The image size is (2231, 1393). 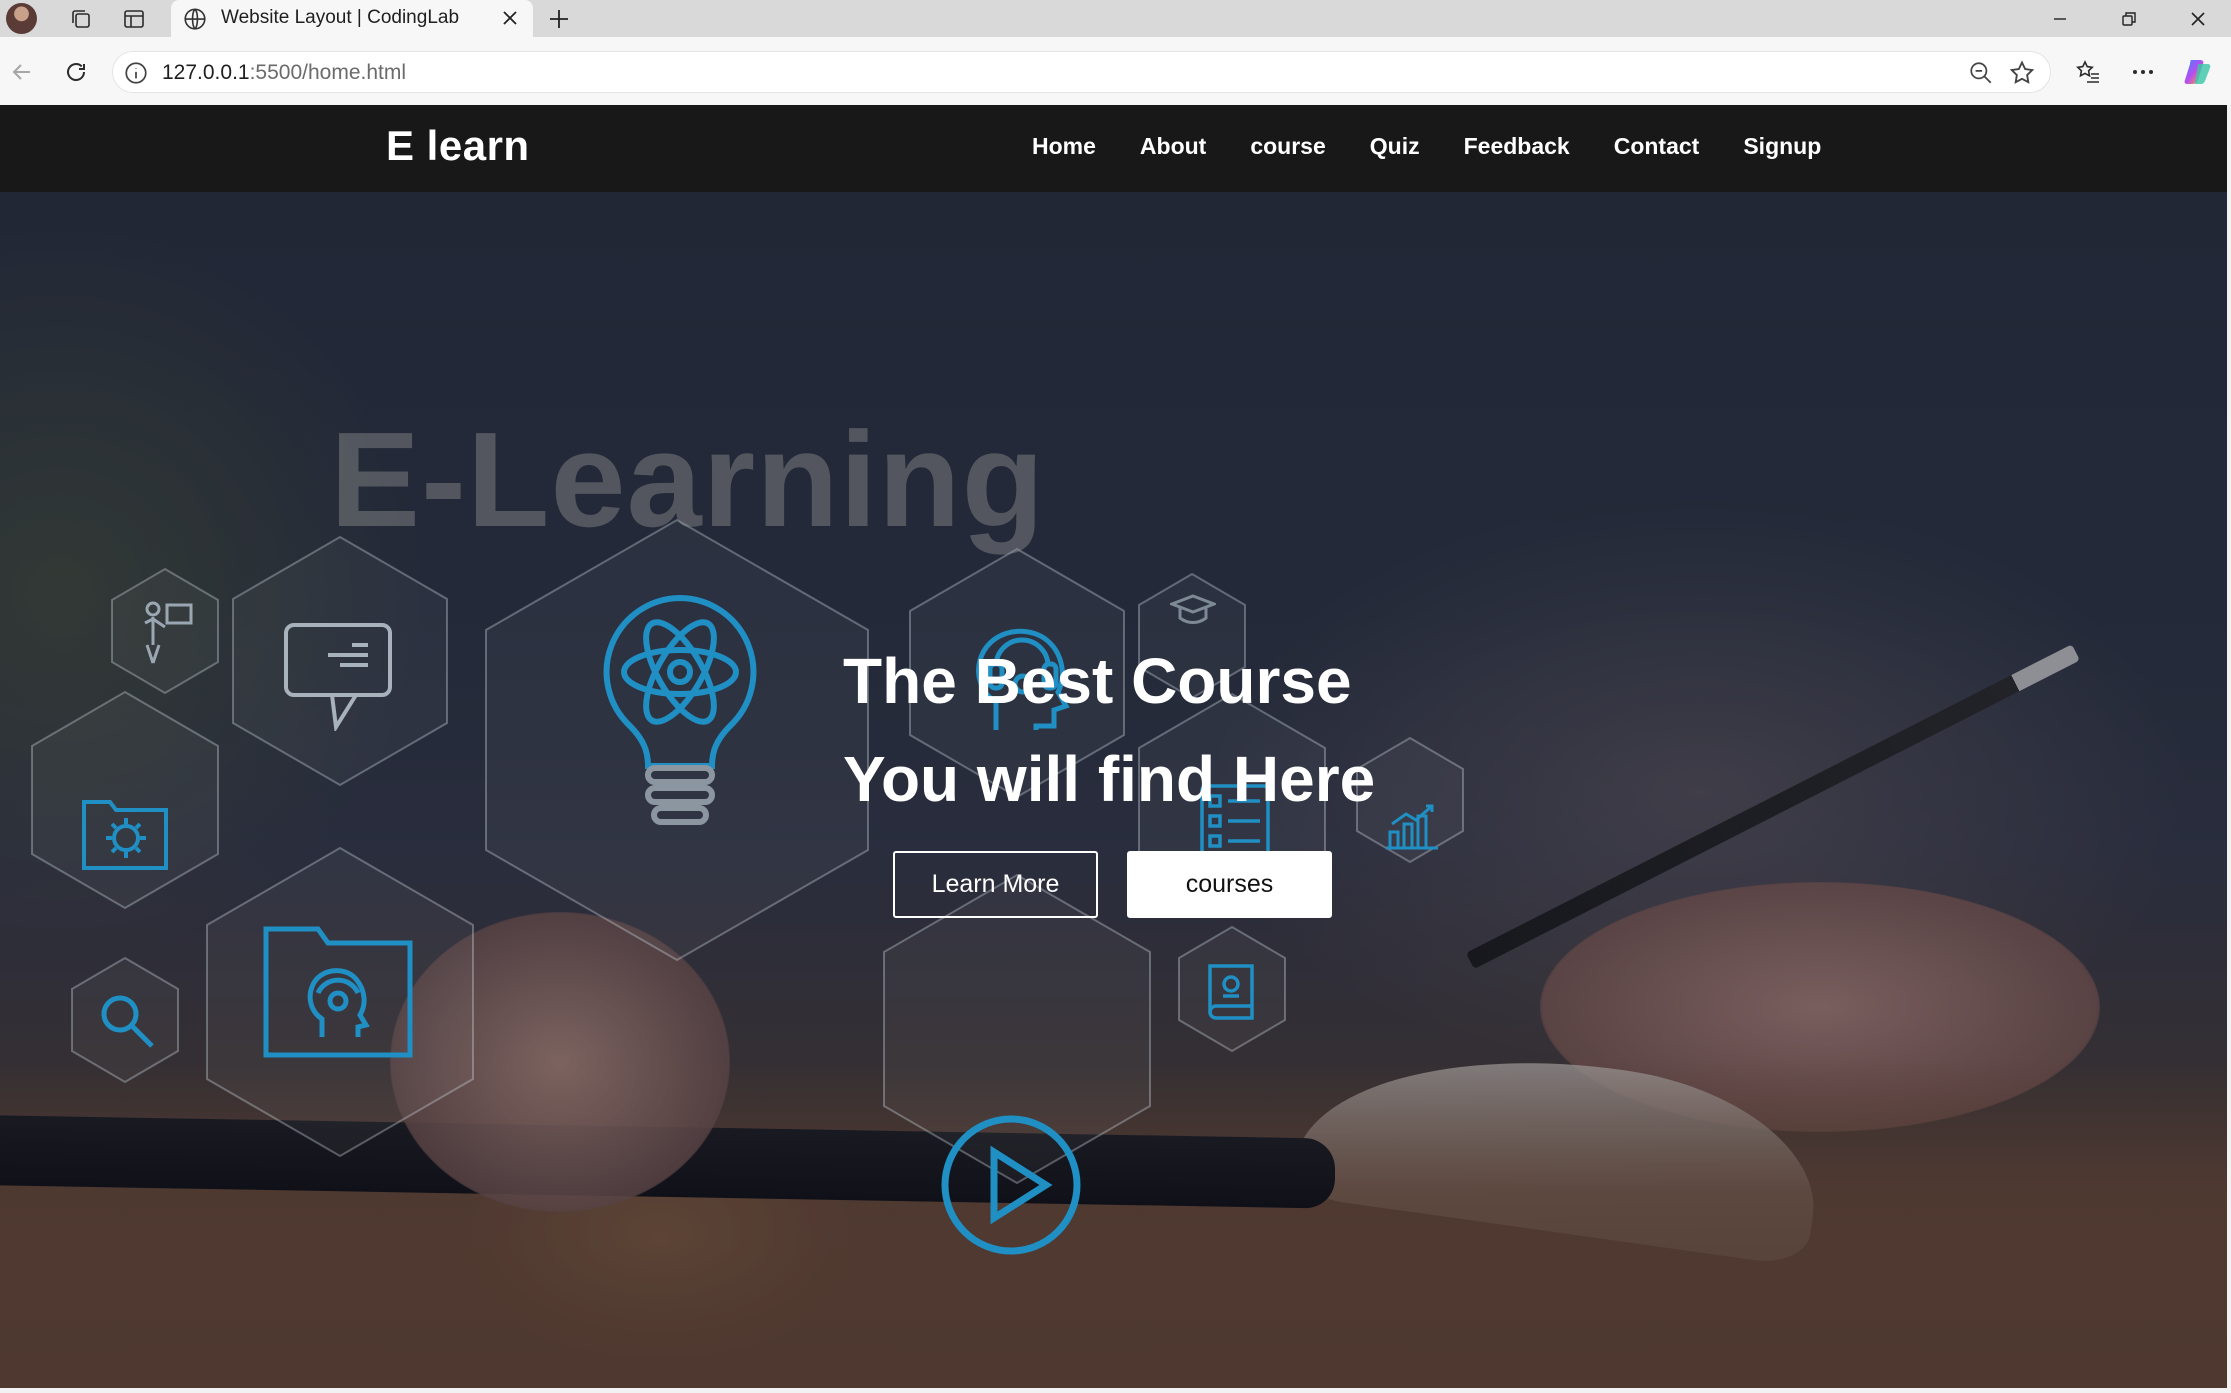 I want to click on courses-button: courses, so click(x=1229, y=884).